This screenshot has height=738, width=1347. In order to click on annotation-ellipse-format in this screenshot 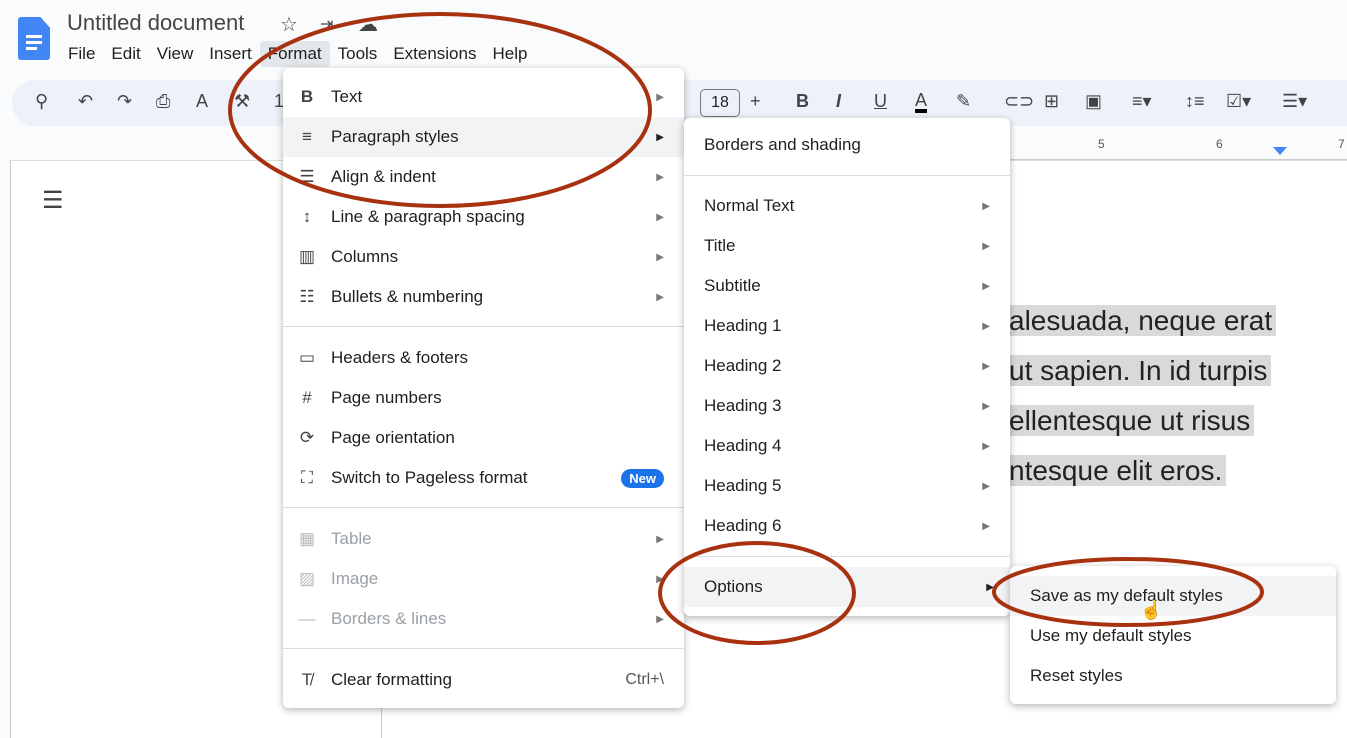, I will do `click(440, 110)`.